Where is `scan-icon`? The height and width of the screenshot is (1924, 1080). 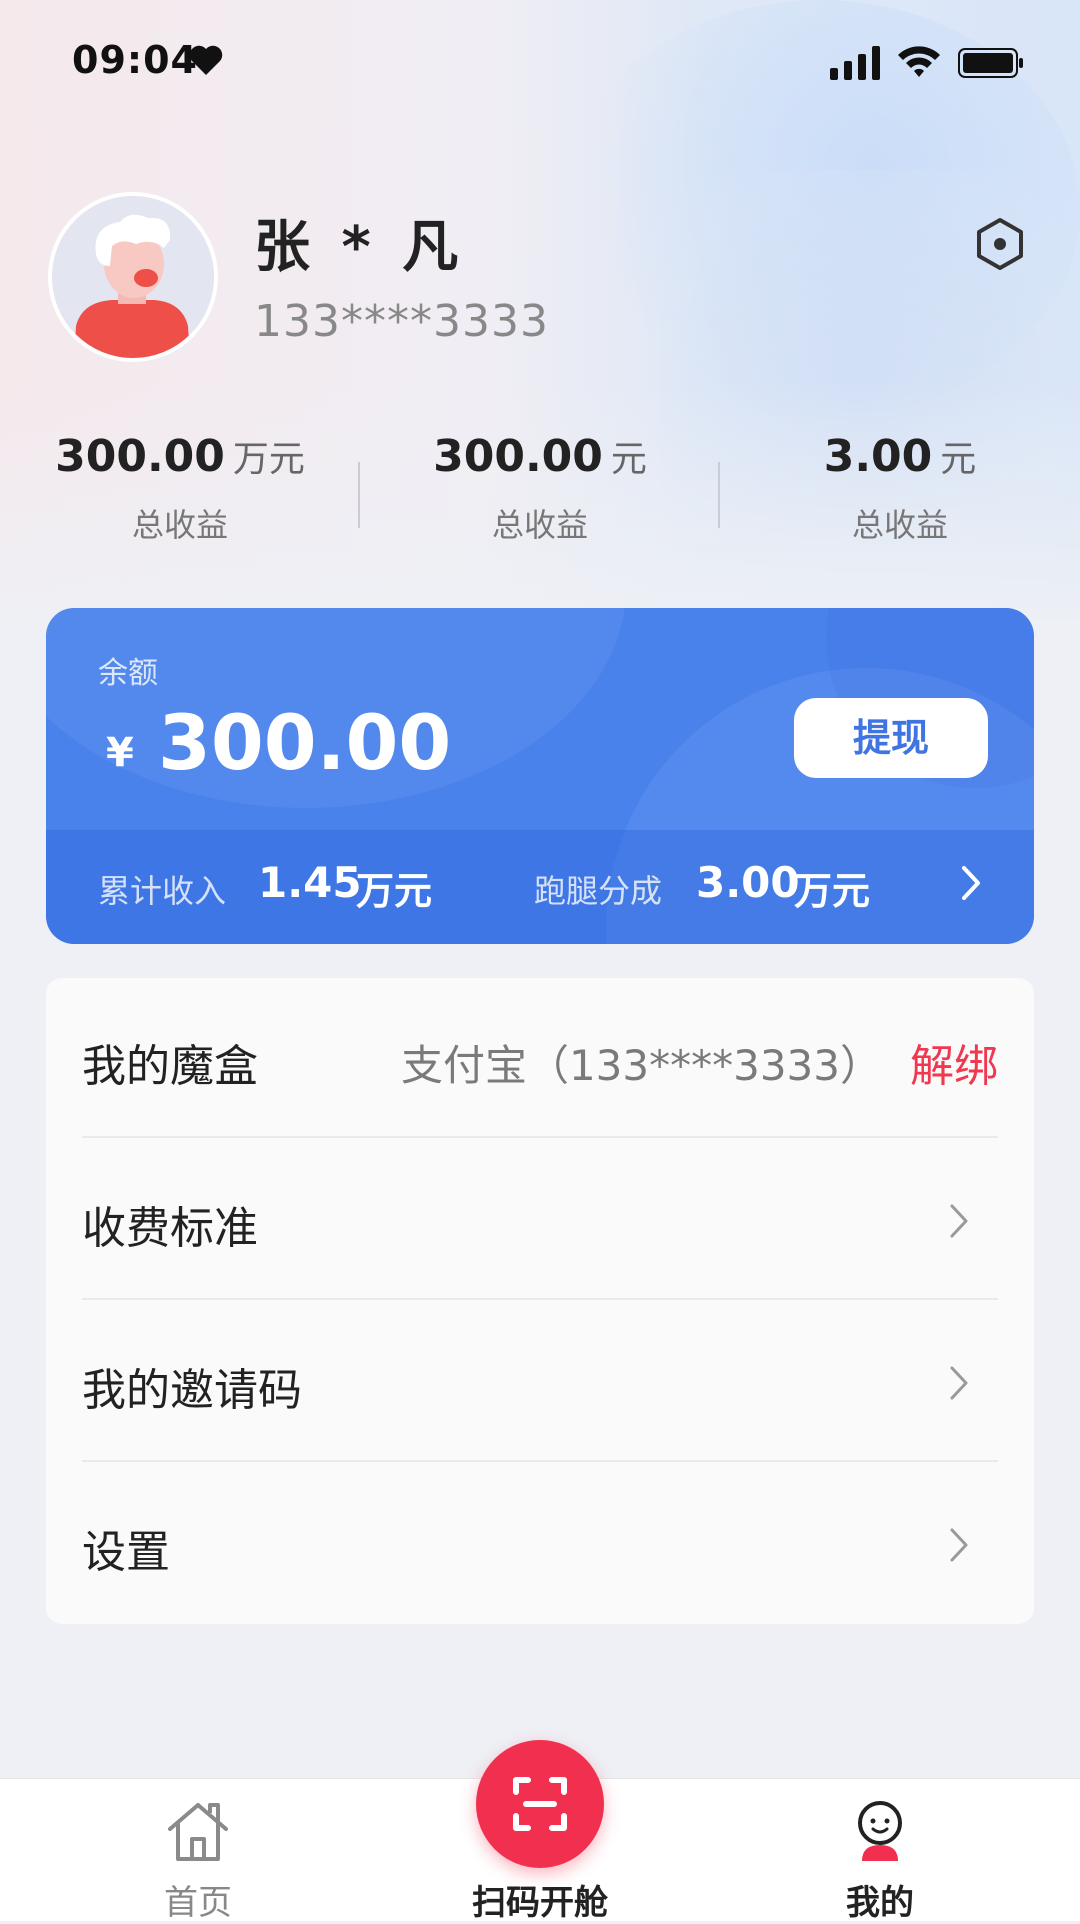 scan-icon is located at coordinates (540, 1804).